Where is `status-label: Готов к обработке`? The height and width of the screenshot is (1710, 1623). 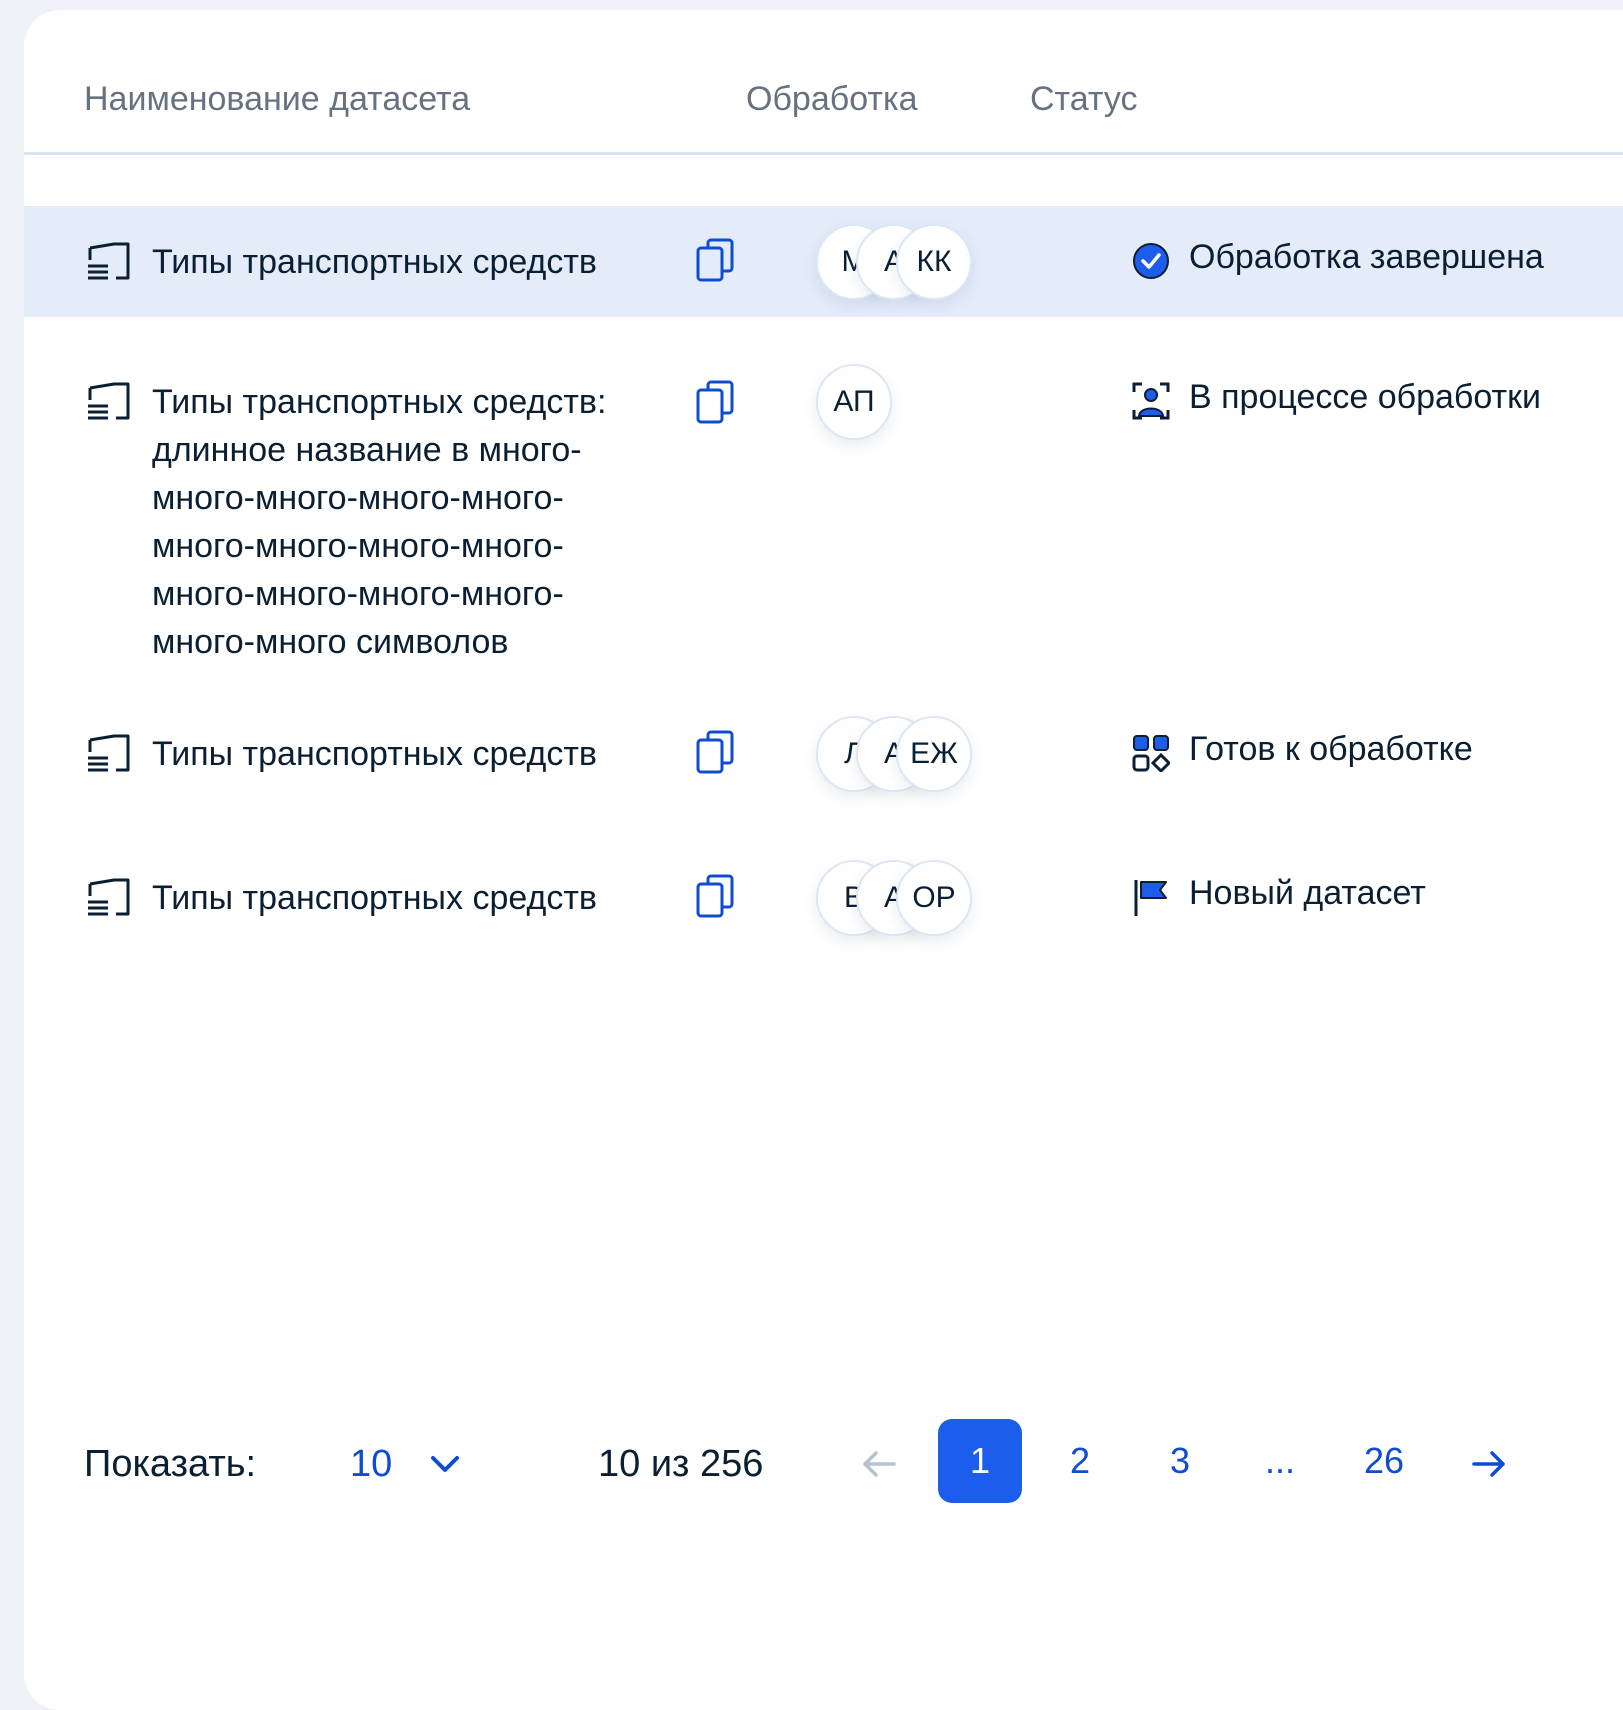
status-label: Готов к обработке is located at coordinates (1331, 749).